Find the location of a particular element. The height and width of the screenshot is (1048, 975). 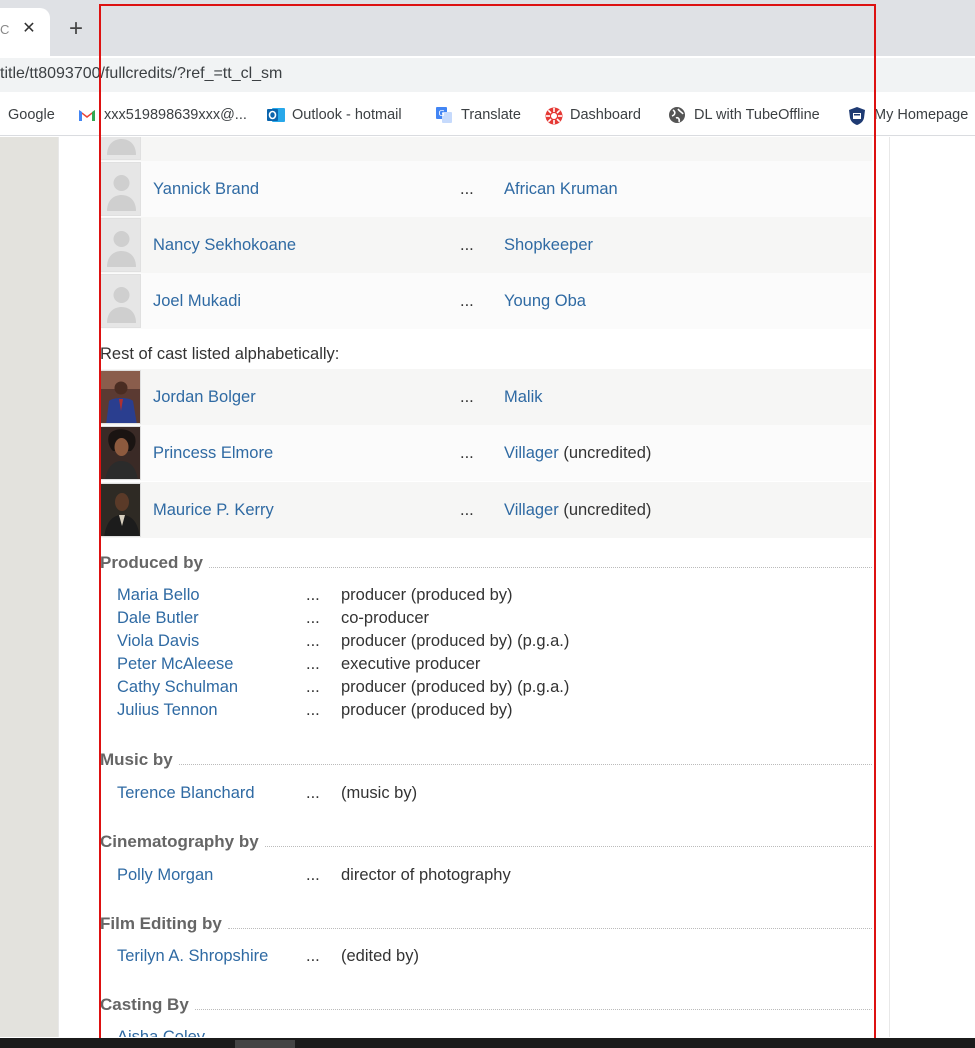

browser-tab: Ca ✕ is located at coordinates (25, 32).